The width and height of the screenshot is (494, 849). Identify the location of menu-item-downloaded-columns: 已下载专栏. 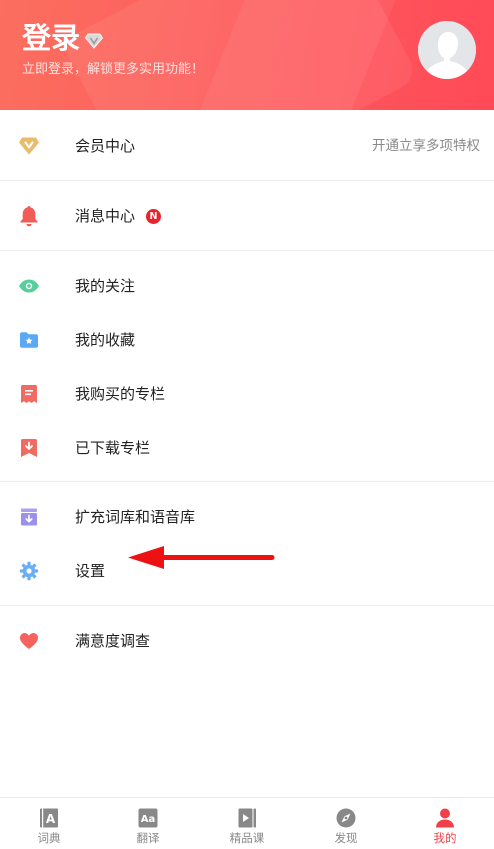
(247, 448).